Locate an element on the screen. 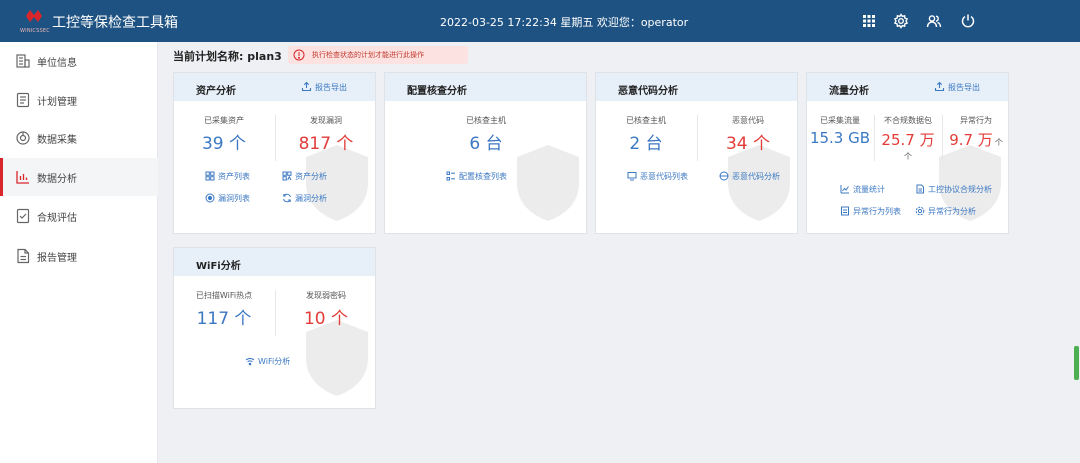 This screenshot has height=463, width=1080. stat-scanned-hotspots: 已扫描WiFi热点 117 个 is located at coordinates (224, 309).